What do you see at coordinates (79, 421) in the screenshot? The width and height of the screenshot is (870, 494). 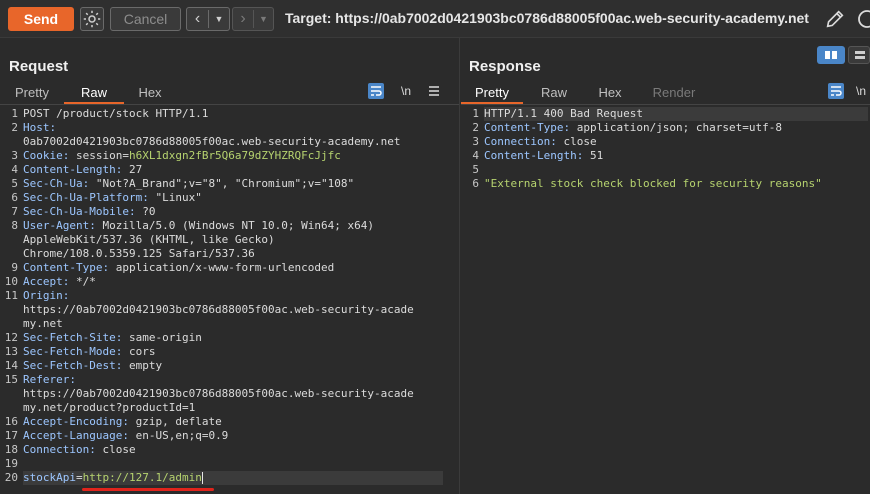 I see `code-token: Accept-Encoding:` at bounding box center [79, 421].